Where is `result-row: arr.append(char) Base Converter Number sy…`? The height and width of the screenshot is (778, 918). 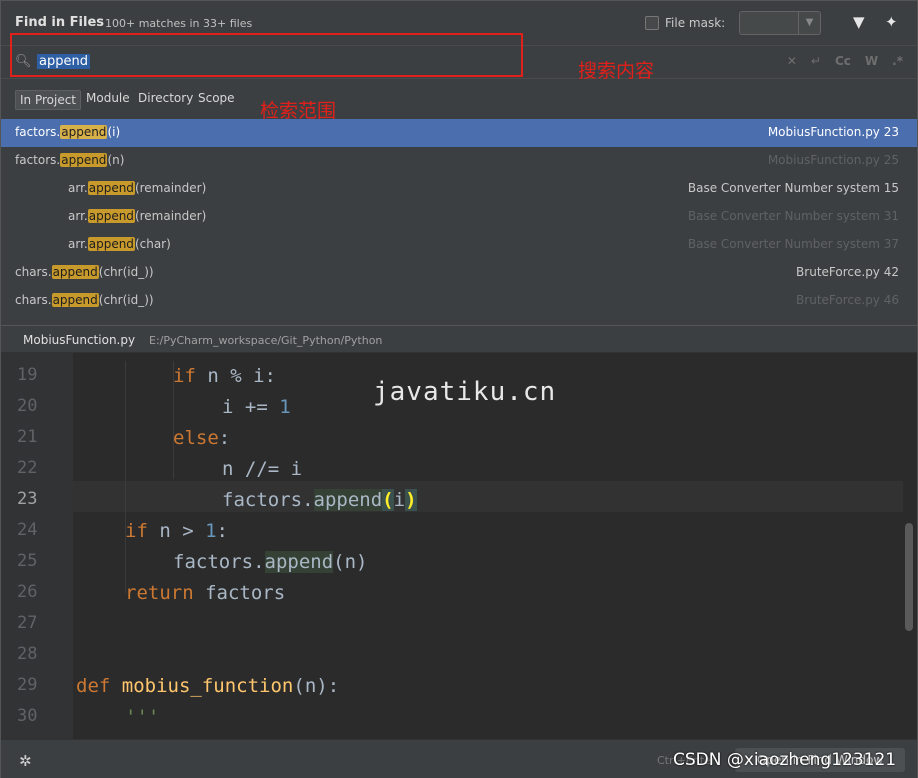
result-row: arr.append(char) Base Converter Number sy… is located at coordinates (459, 245).